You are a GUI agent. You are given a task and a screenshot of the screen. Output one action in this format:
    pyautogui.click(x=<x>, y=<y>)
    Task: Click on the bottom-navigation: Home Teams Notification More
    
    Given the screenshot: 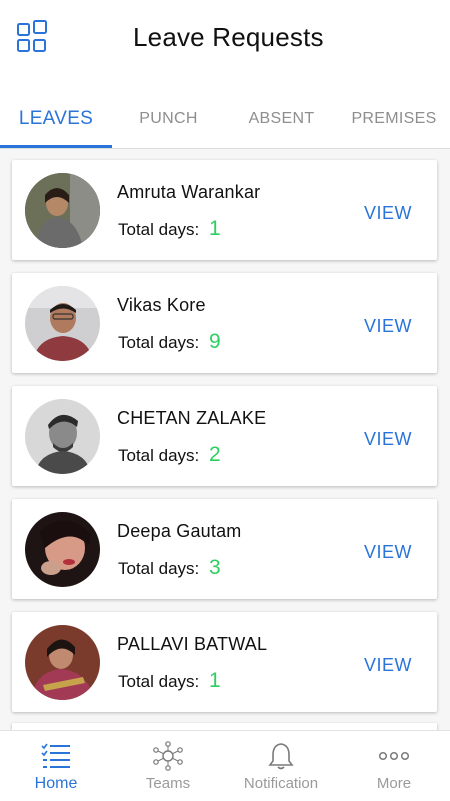 What is the action you would take?
    pyautogui.click(x=225, y=765)
    